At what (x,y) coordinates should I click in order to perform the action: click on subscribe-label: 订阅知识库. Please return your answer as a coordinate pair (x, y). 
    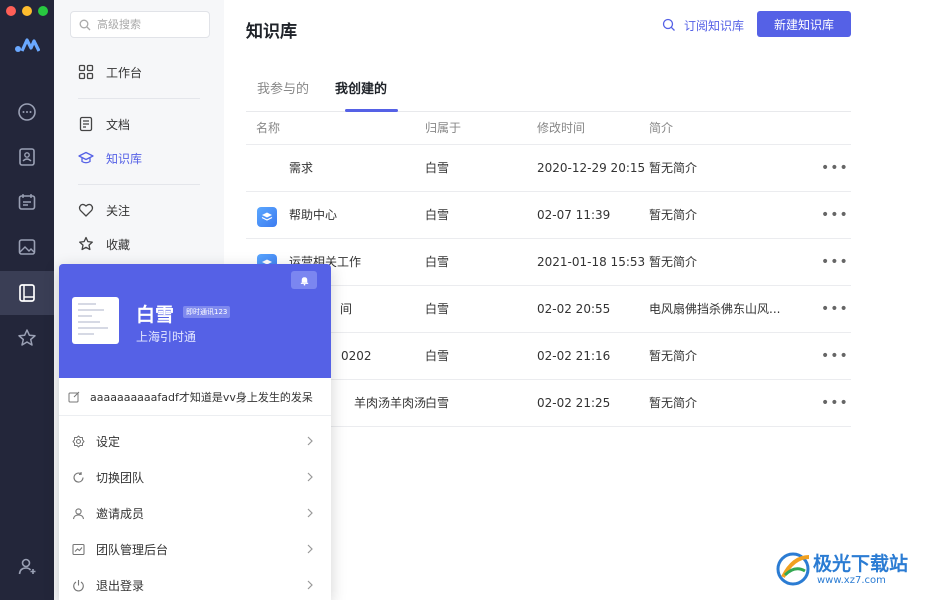
    Looking at the image, I should click on (714, 25).